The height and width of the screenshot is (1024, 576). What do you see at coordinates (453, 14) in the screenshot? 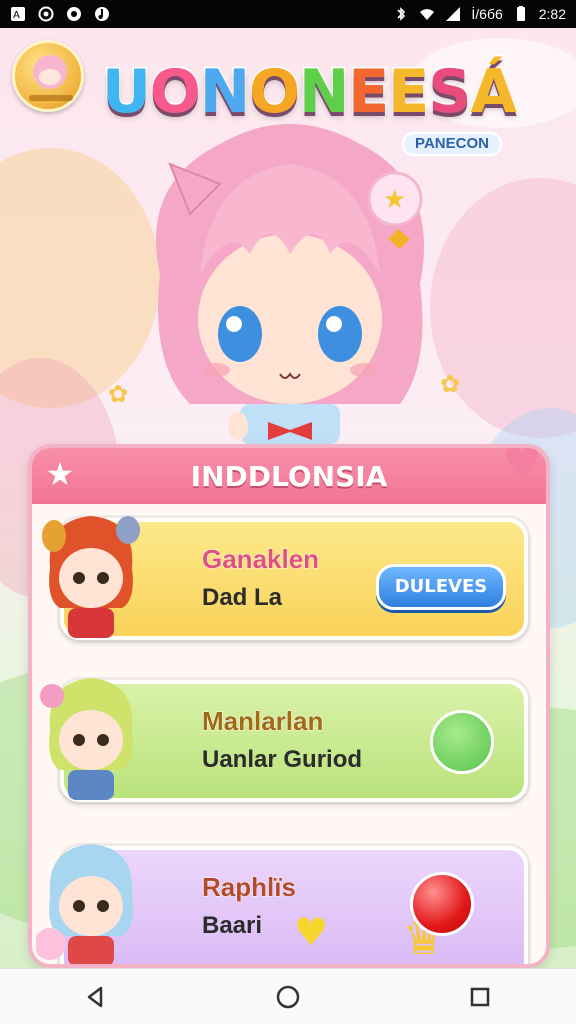
I see `signal-icon` at bounding box center [453, 14].